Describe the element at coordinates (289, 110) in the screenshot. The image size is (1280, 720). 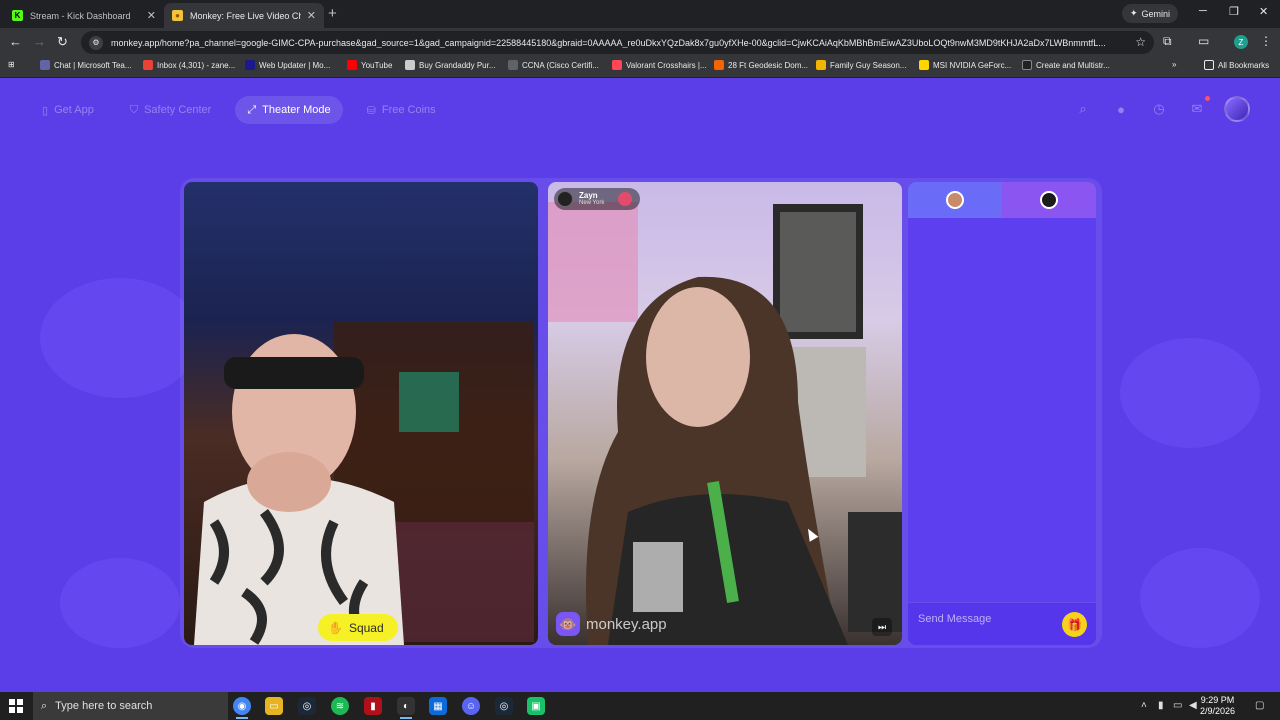
I see `theater-mode-button: ⤢ Theater Mode` at that location.